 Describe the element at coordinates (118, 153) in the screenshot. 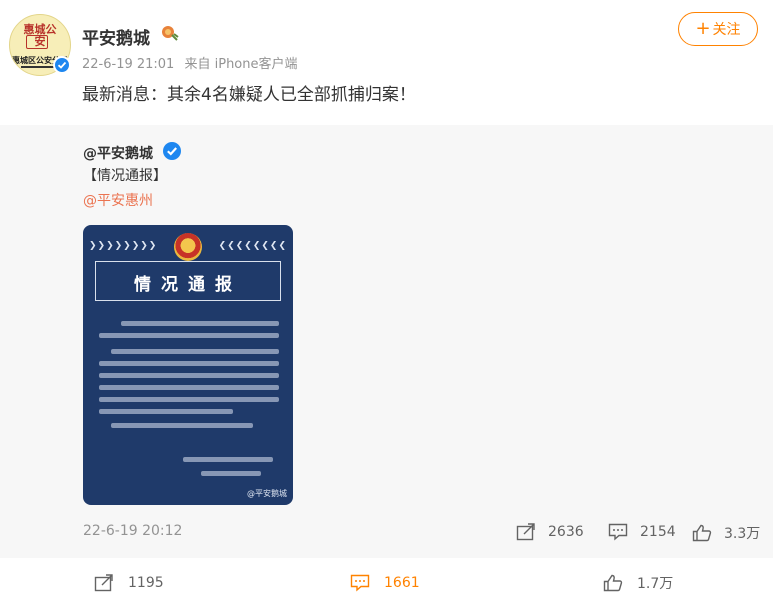

I see `repost-author: @平安鹅城` at that location.